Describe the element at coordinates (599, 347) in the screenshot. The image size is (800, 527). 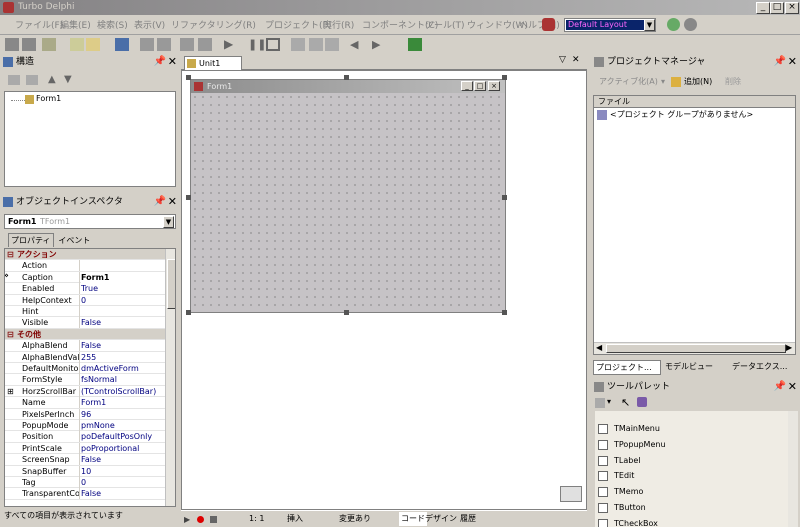
I see `scroll-left-icon: ◀` at that location.